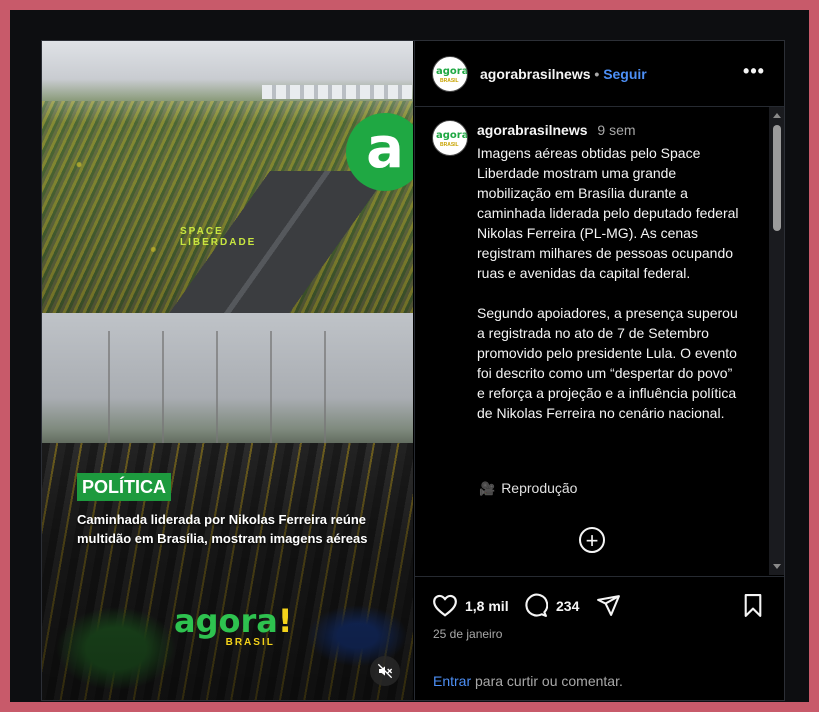 The width and height of the screenshot is (819, 712). I want to click on comment-button, so click(535, 605).